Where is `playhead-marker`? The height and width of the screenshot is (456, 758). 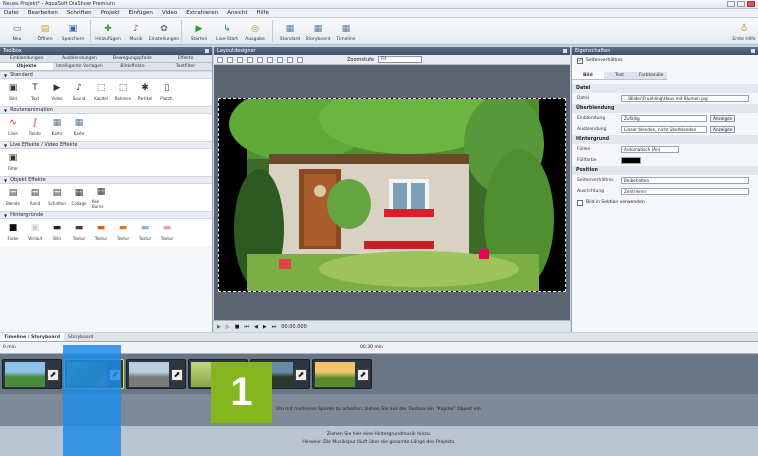
playhead-marker is located at coordinates (92, 400).